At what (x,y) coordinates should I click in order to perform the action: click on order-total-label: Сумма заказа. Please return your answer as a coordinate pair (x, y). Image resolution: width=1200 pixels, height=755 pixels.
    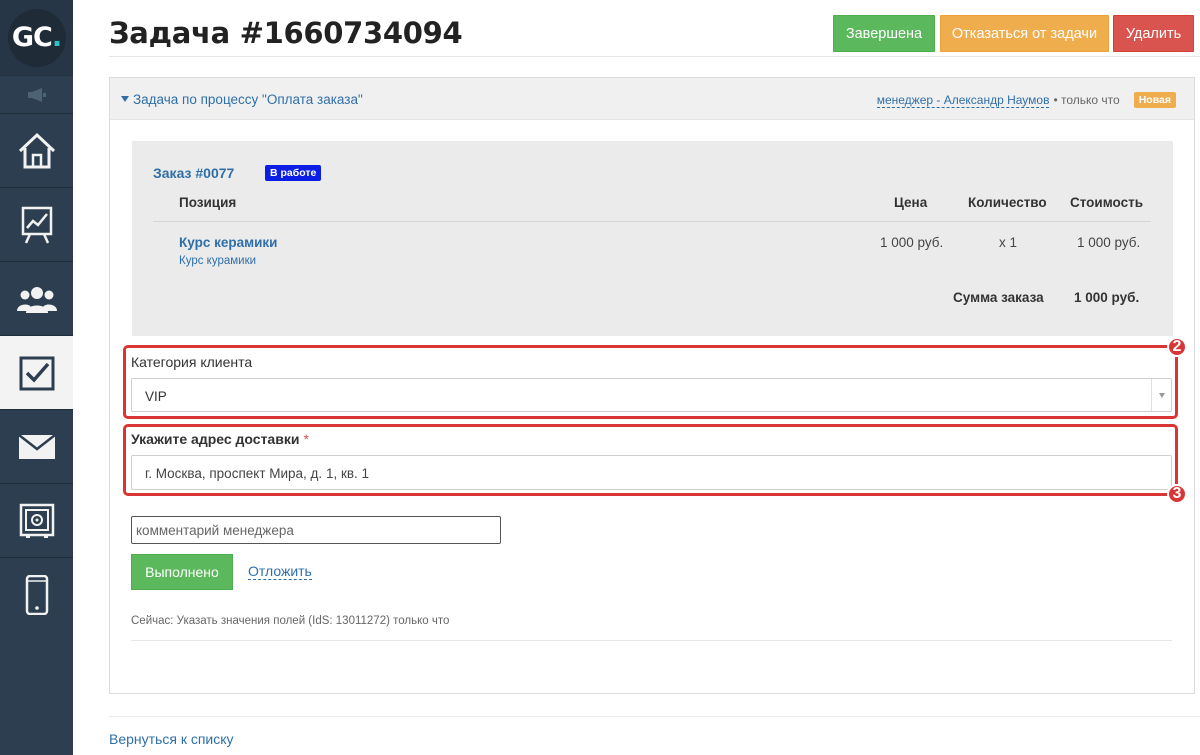
    Looking at the image, I should click on (998, 297).